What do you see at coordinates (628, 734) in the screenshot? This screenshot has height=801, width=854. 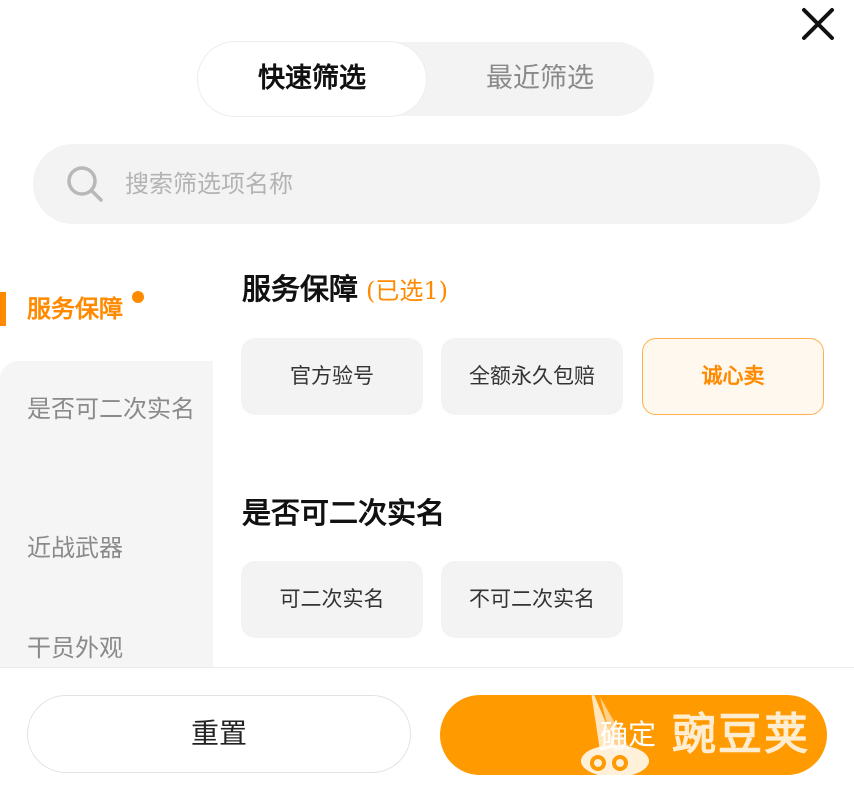 I see `confirm-label: 确定` at bounding box center [628, 734].